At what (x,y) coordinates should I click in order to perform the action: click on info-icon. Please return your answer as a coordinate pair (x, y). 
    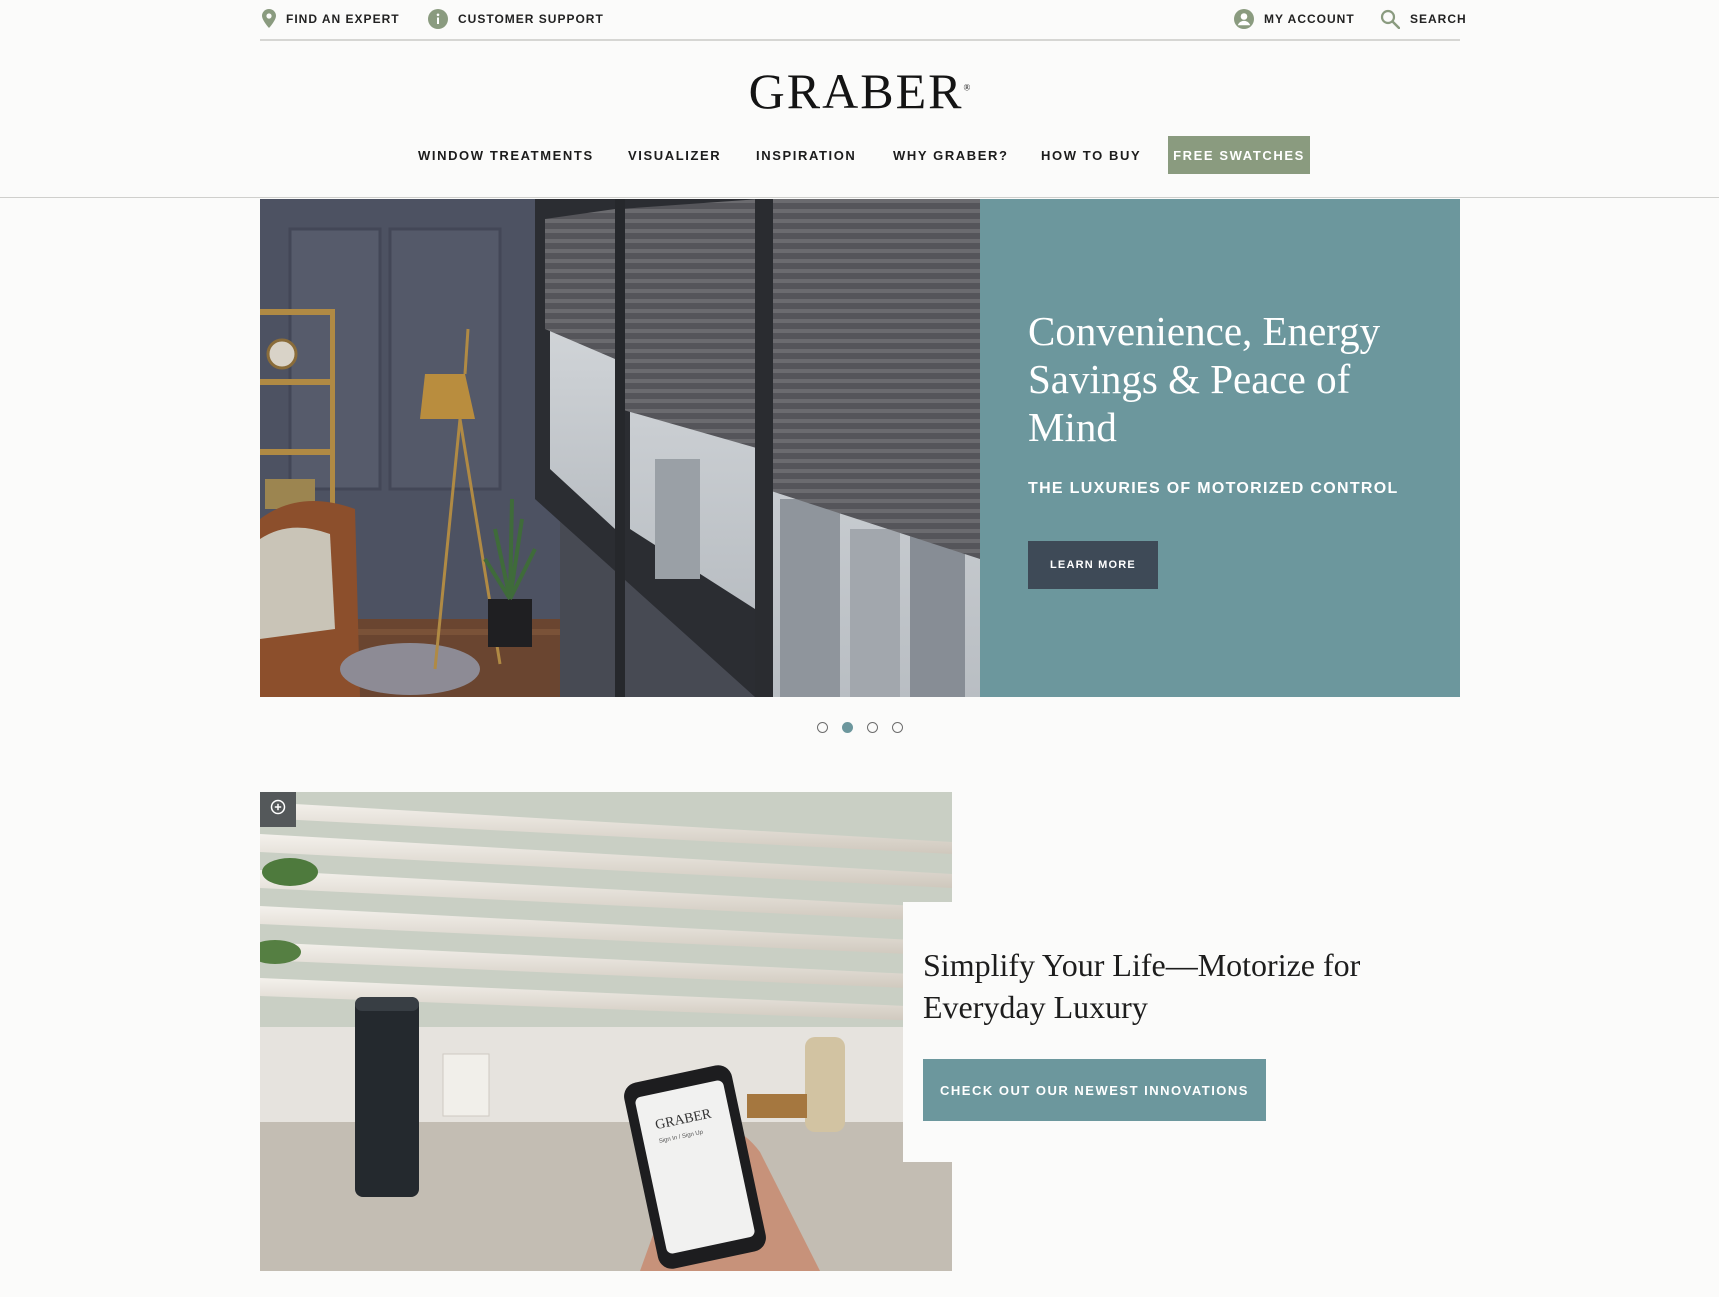
    Looking at the image, I should click on (438, 19).